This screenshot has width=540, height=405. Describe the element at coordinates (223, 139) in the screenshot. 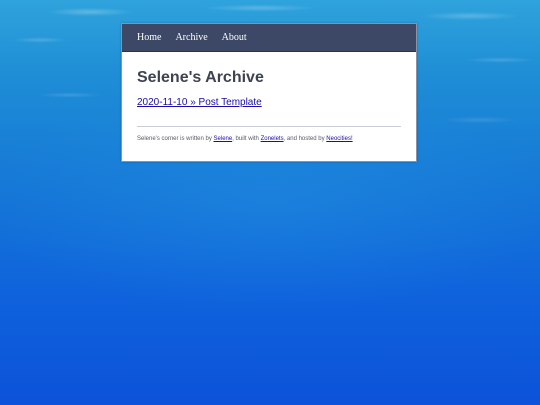

I see `author-link: Selene` at that location.